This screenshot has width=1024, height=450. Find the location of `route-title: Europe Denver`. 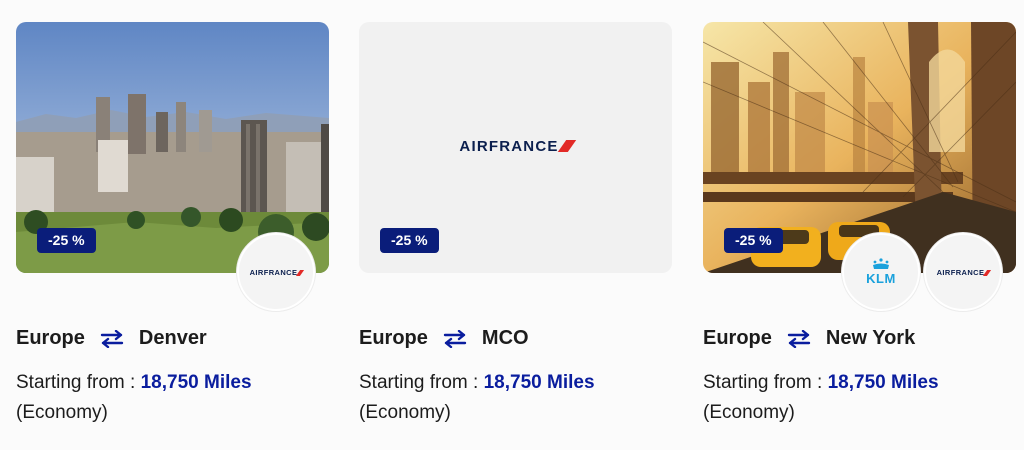

route-title: Europe Denver is located at coordinates (111, 338).